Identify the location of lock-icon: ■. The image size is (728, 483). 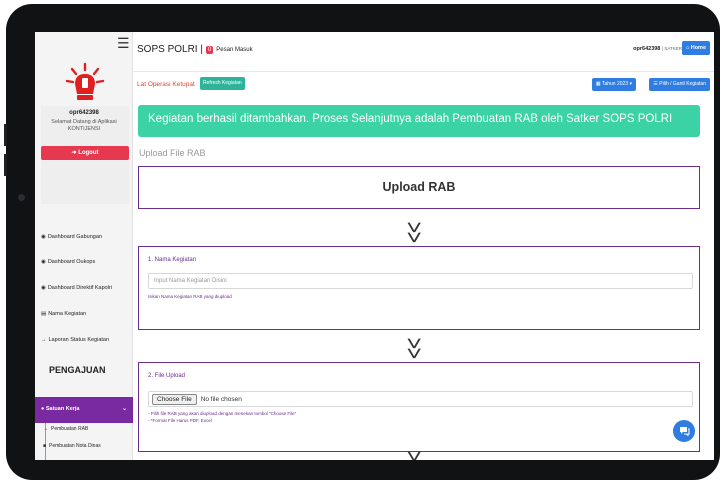
(45, 446).